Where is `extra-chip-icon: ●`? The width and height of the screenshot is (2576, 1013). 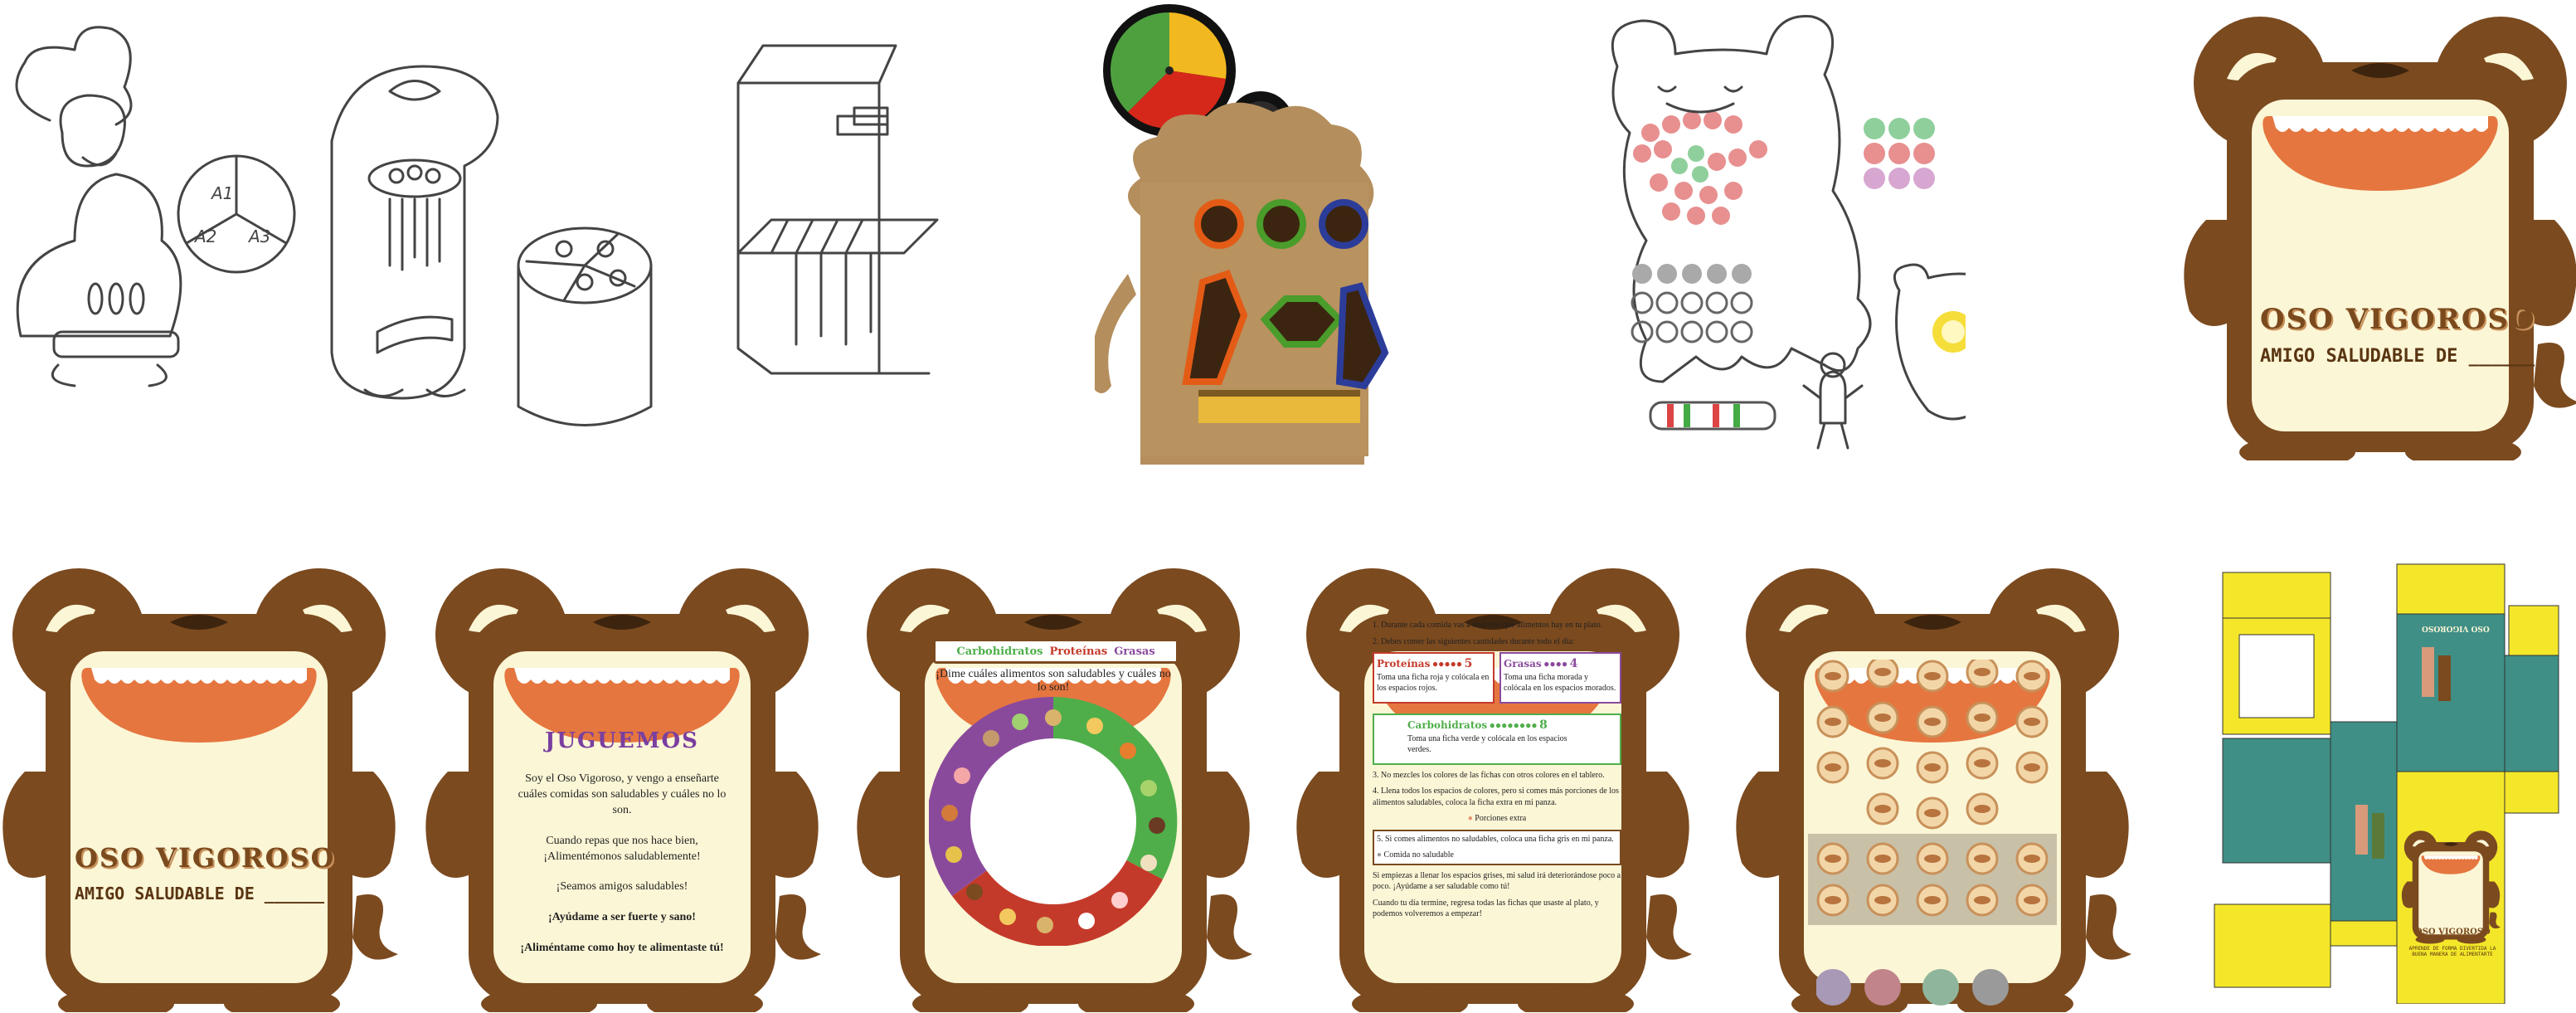
extra-chip-icon: ● is located at coordinates (1470, 819).